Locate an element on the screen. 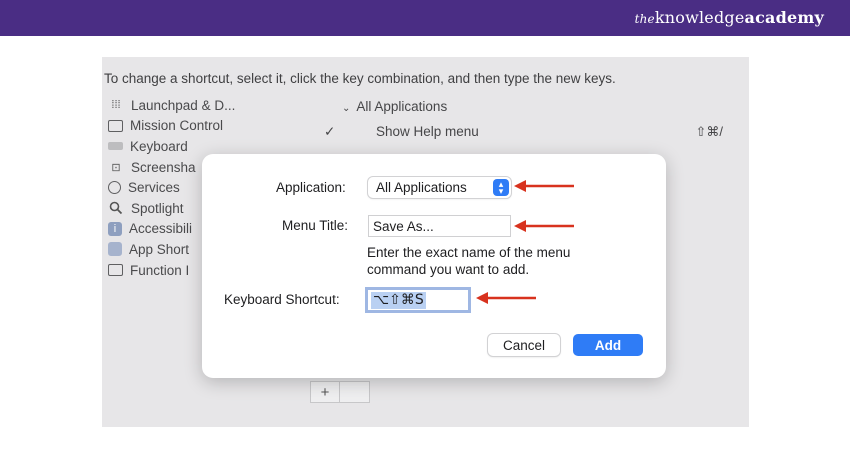 The width and height of the screenshot is (850, 450). sidebar-item-label: Function I is located at coordinates (160, 270).